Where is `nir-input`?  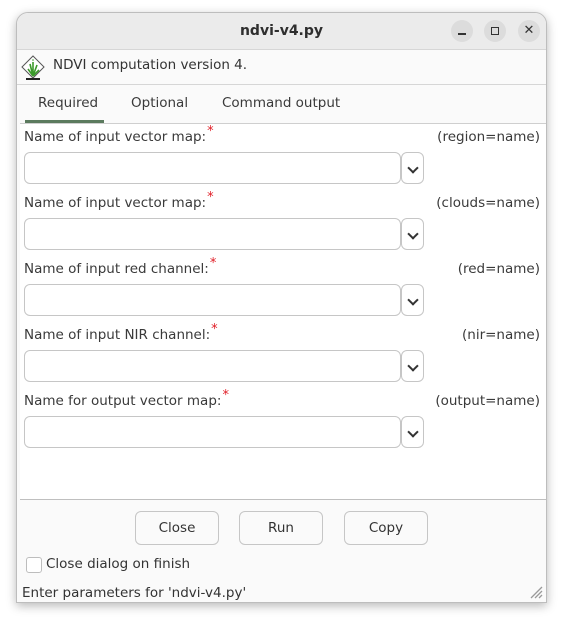 nir-input is located at coordinates (212, 366).